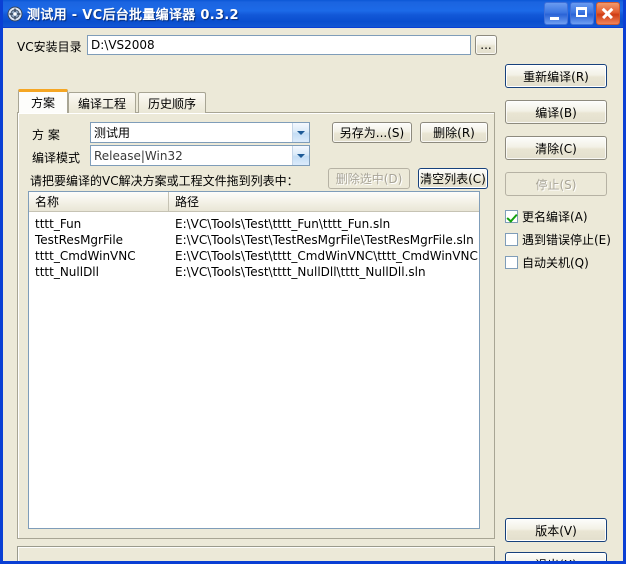 This screenshot has height=564, width=626. What do you see at coordinates (556, 13) in the screenshot?
I see `minimize-button` at bounding box center [556, 13].